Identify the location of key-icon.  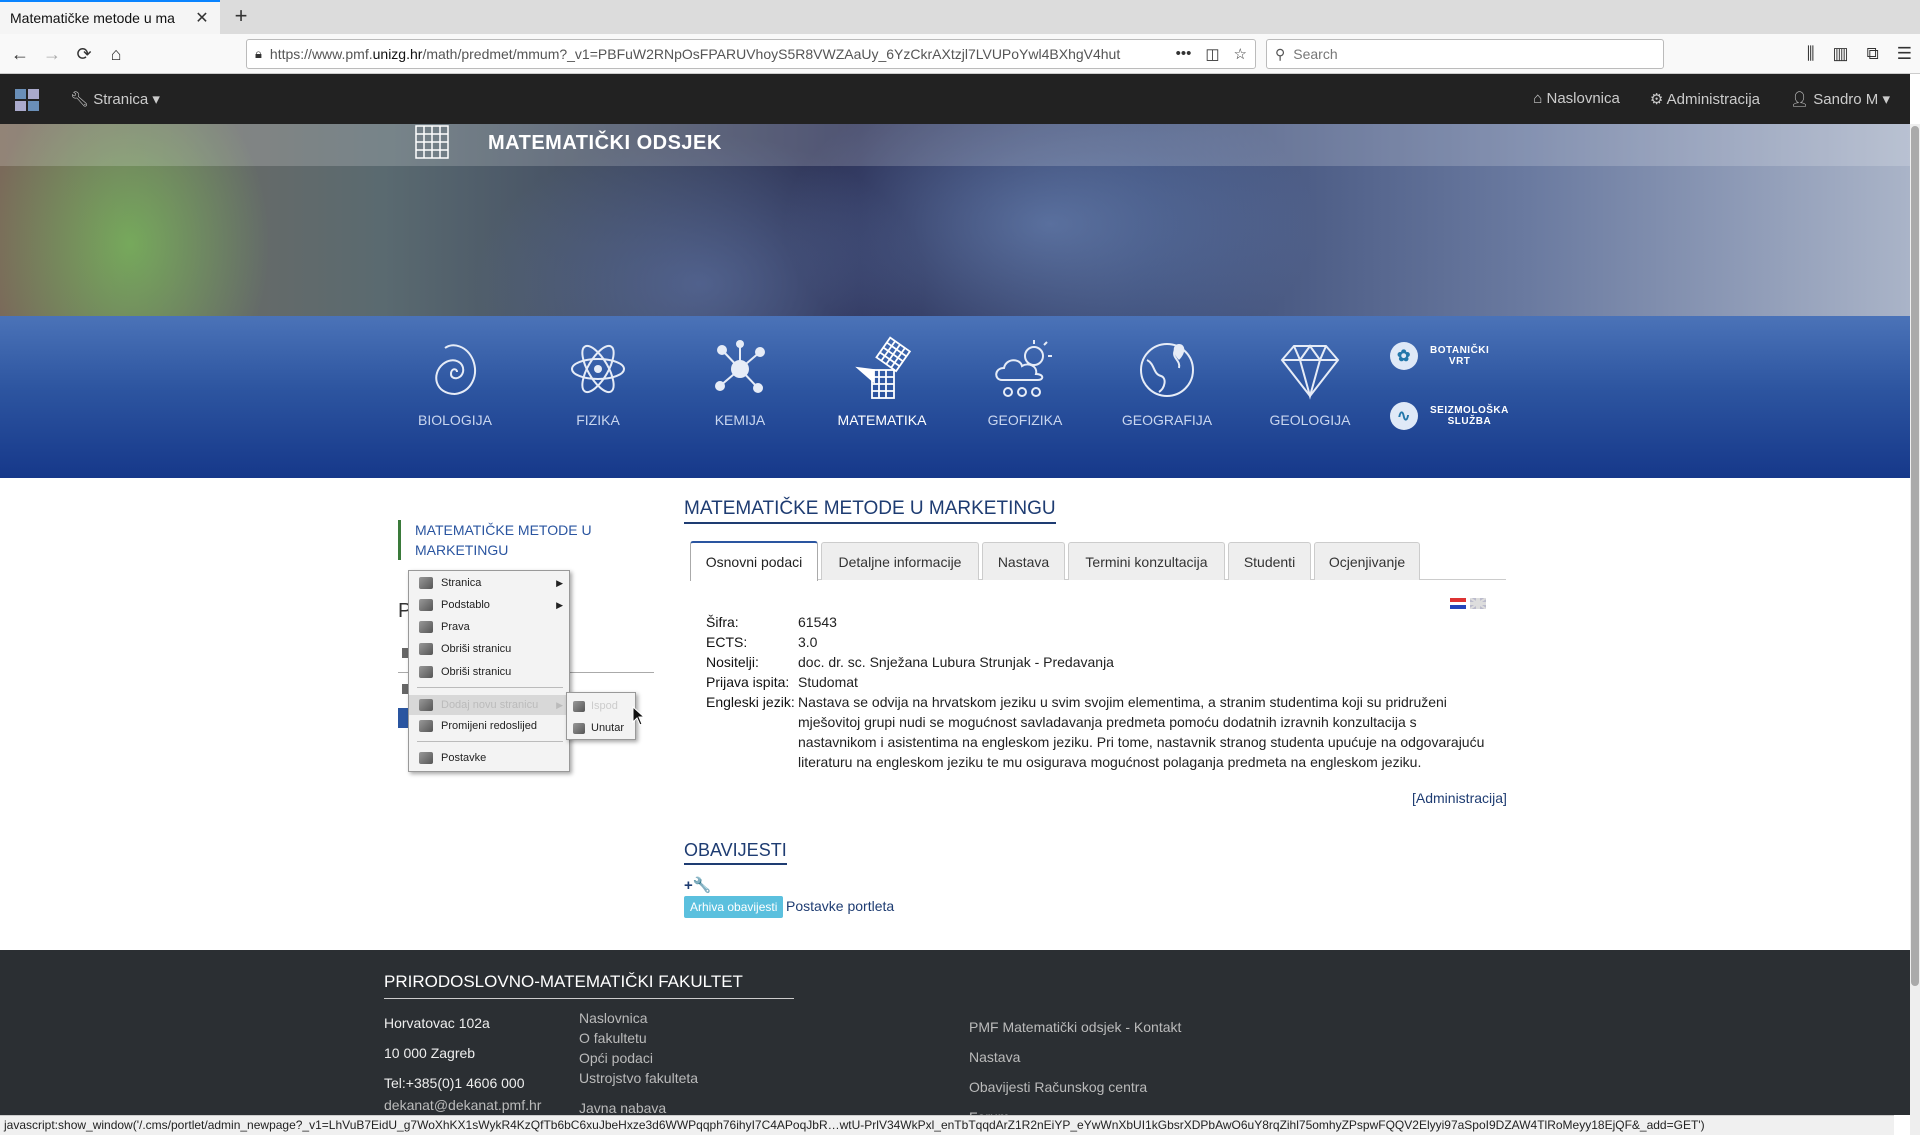
(426, 627).